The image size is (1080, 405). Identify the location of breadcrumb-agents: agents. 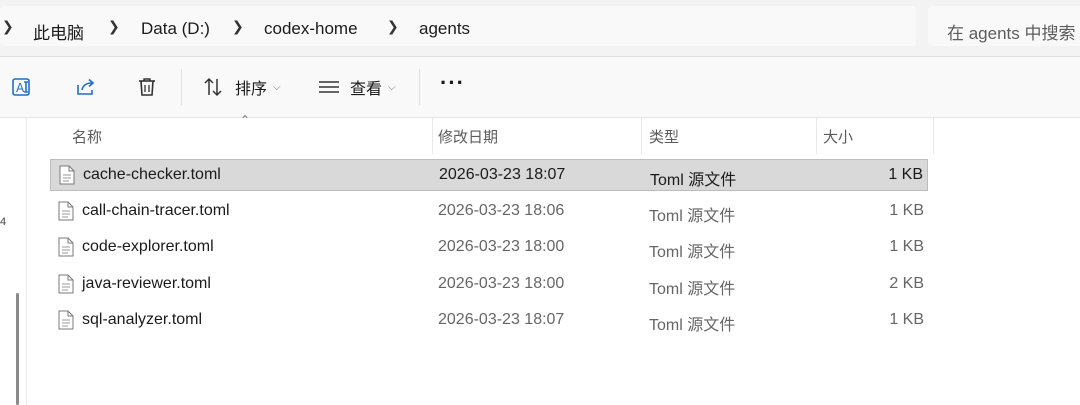
(444, 29).